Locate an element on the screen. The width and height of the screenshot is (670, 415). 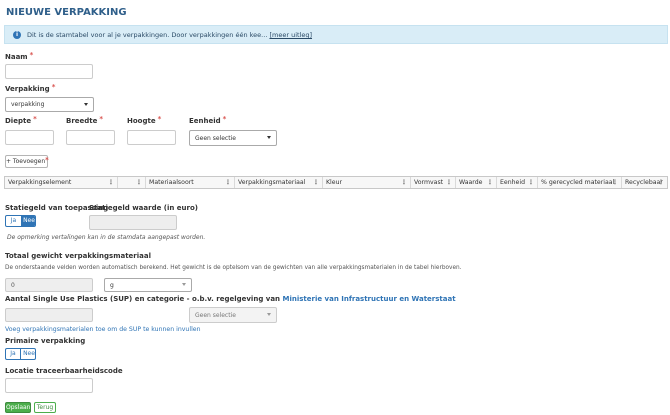
primaire-ja-option: Ja is located at coordinates (13, 354).